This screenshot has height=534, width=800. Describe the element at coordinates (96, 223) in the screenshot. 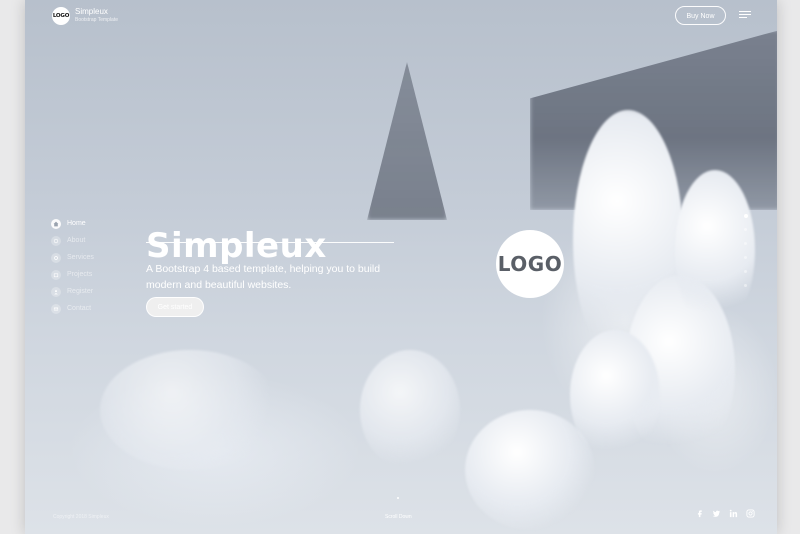

I see `sidebar-item-home: Home` at that location.